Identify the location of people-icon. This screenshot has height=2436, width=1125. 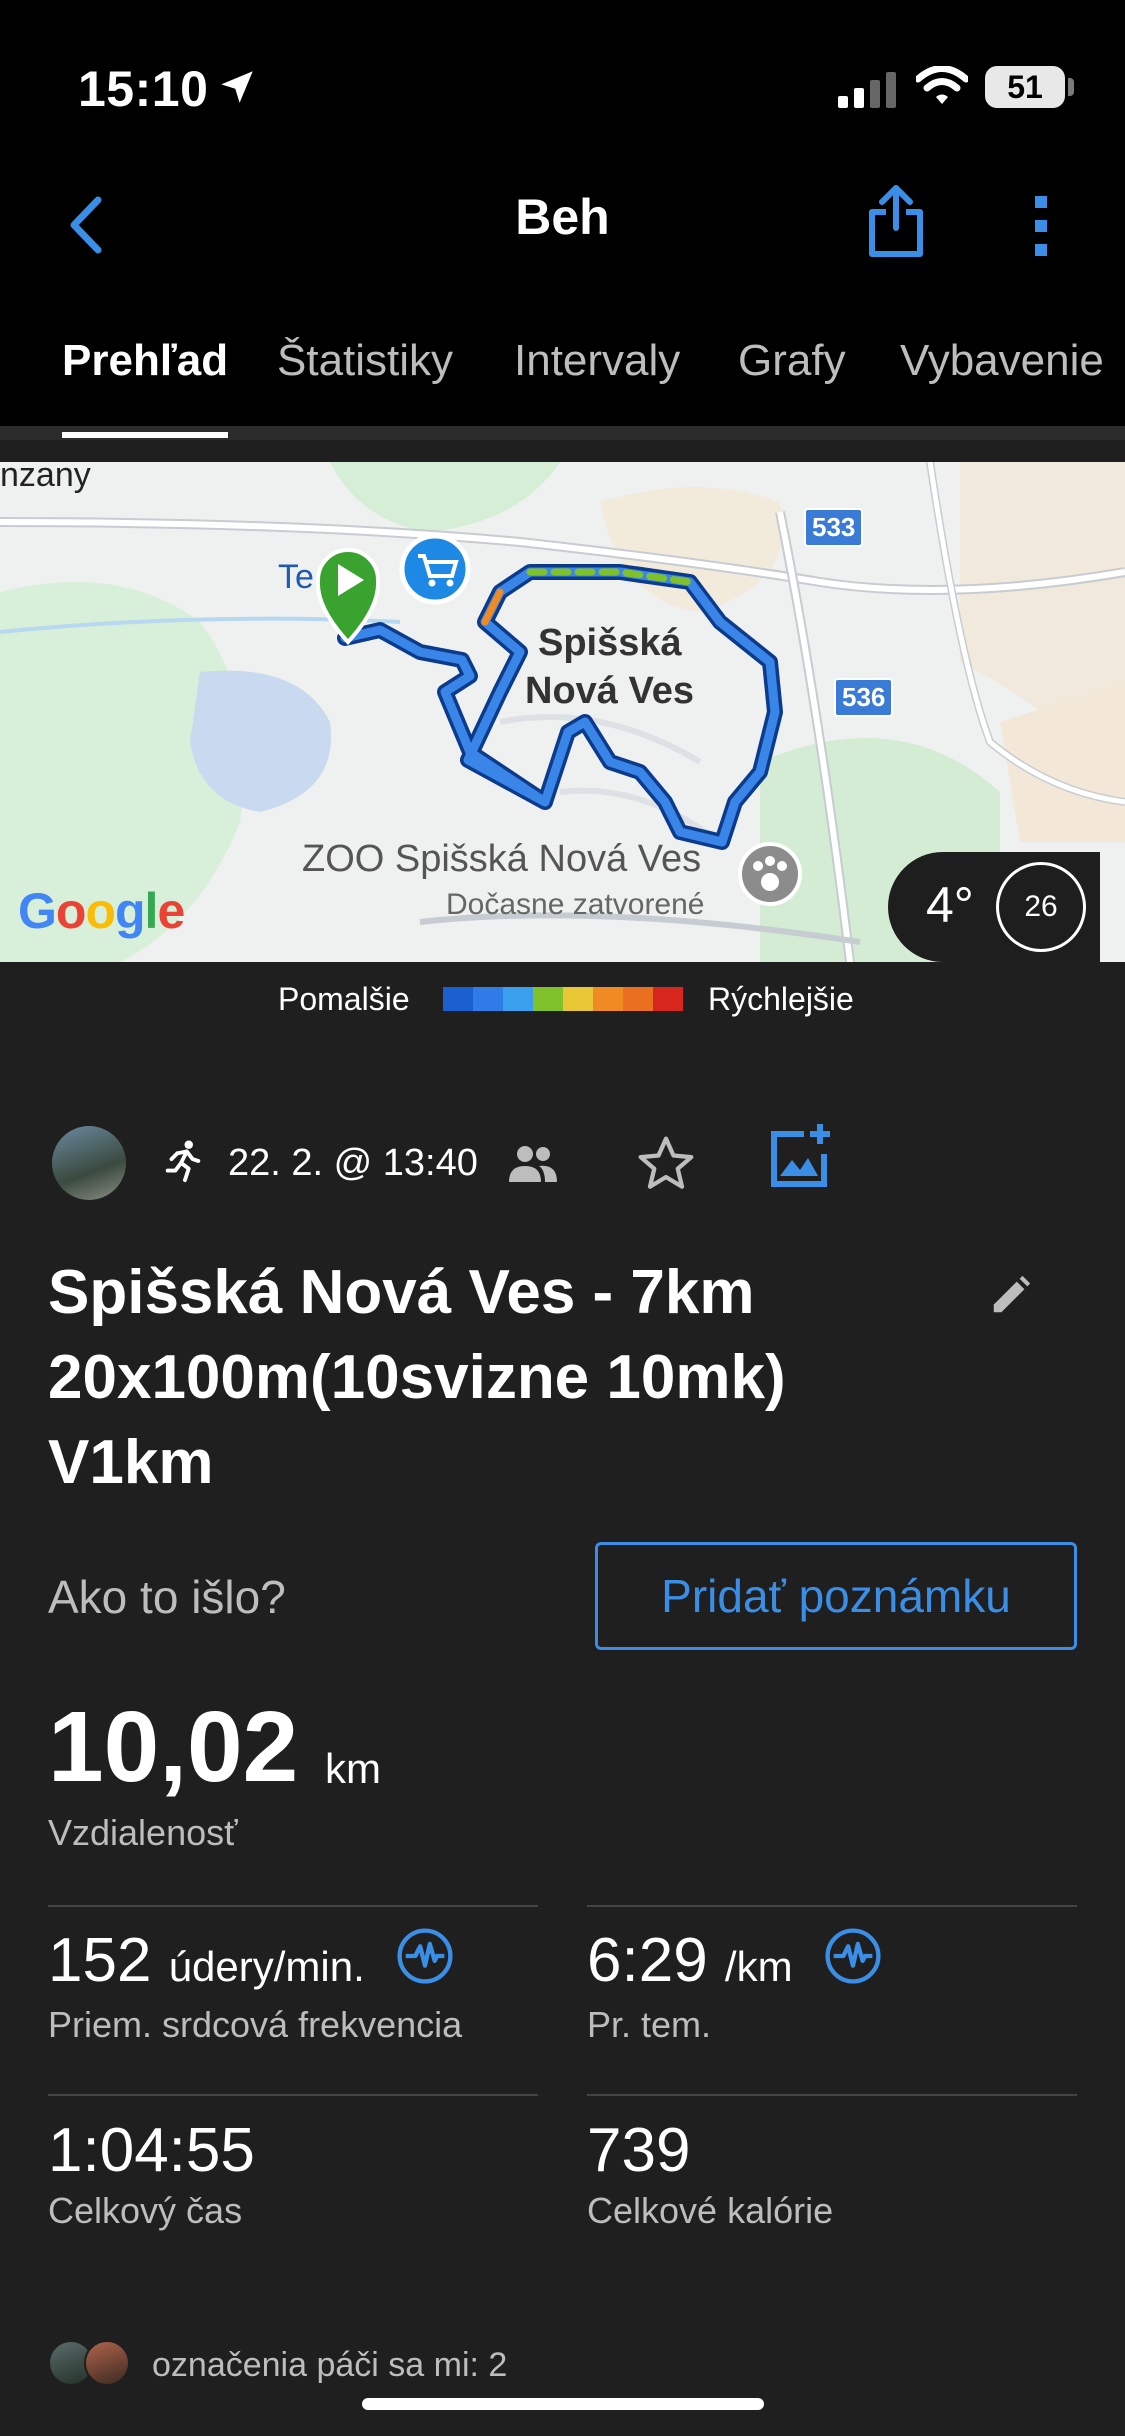
(533, 1166).